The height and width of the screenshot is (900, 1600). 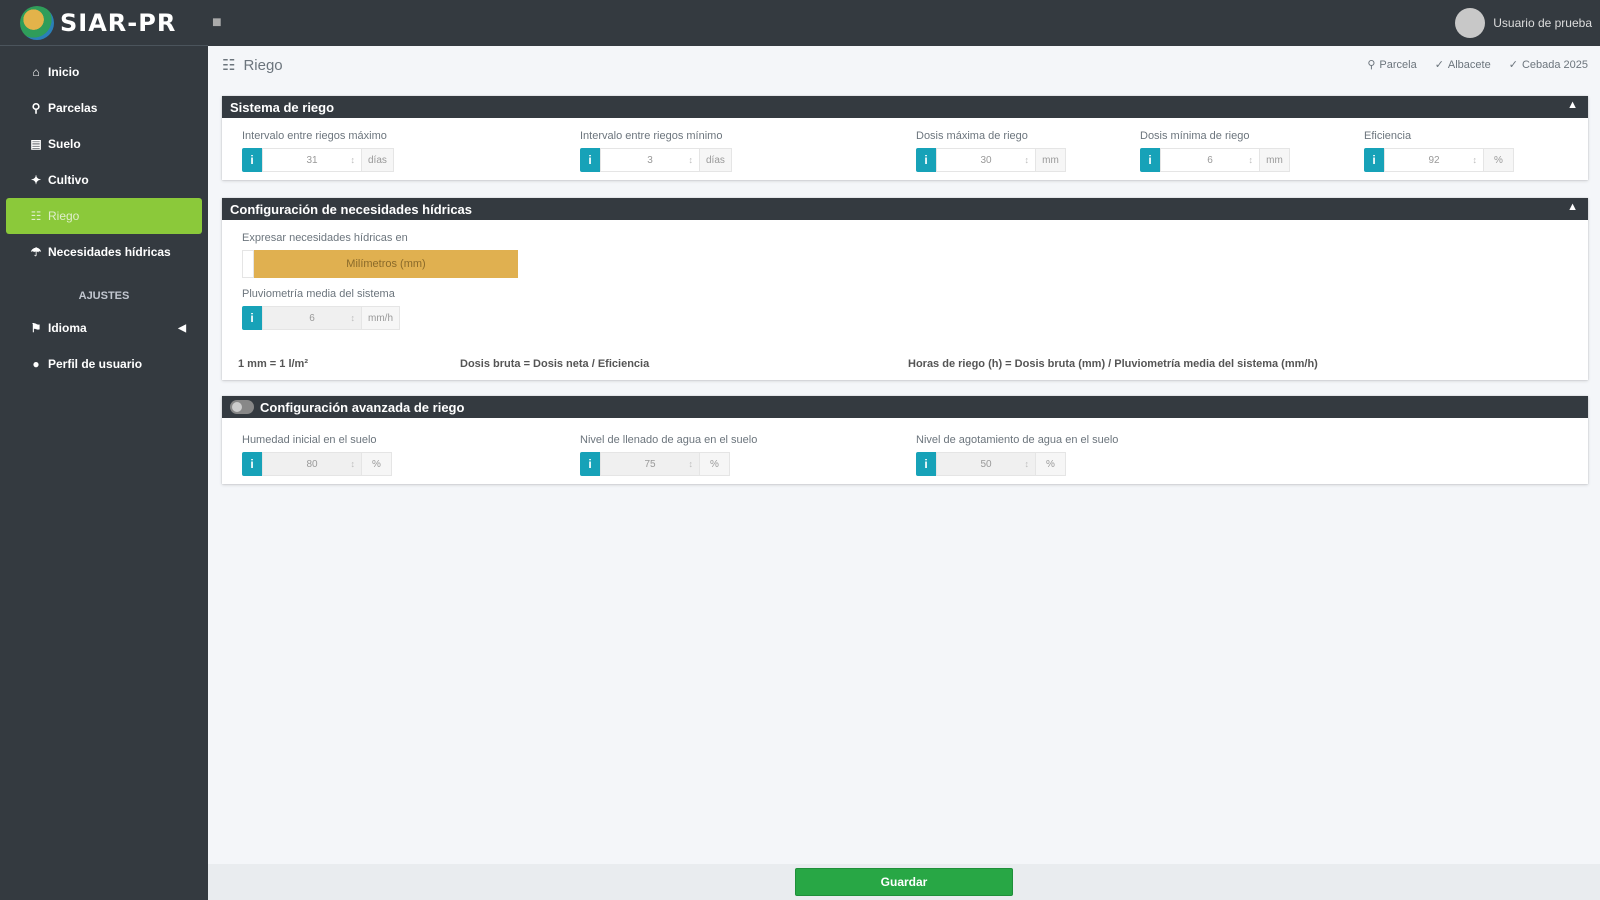 I want to click on intervalo-minimo-input: 3 ↕, so click(x=650, y=160).